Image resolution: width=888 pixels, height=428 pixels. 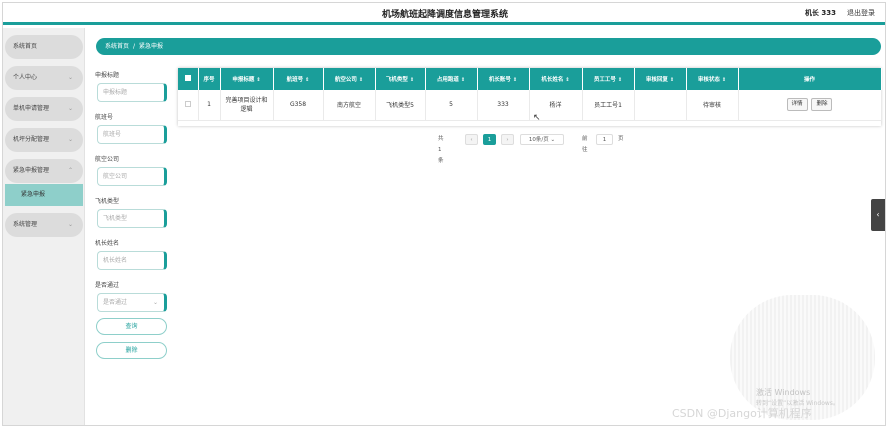 I want to click on aircraft-filter-label: 飞机类型, so click(x=107, y=201).